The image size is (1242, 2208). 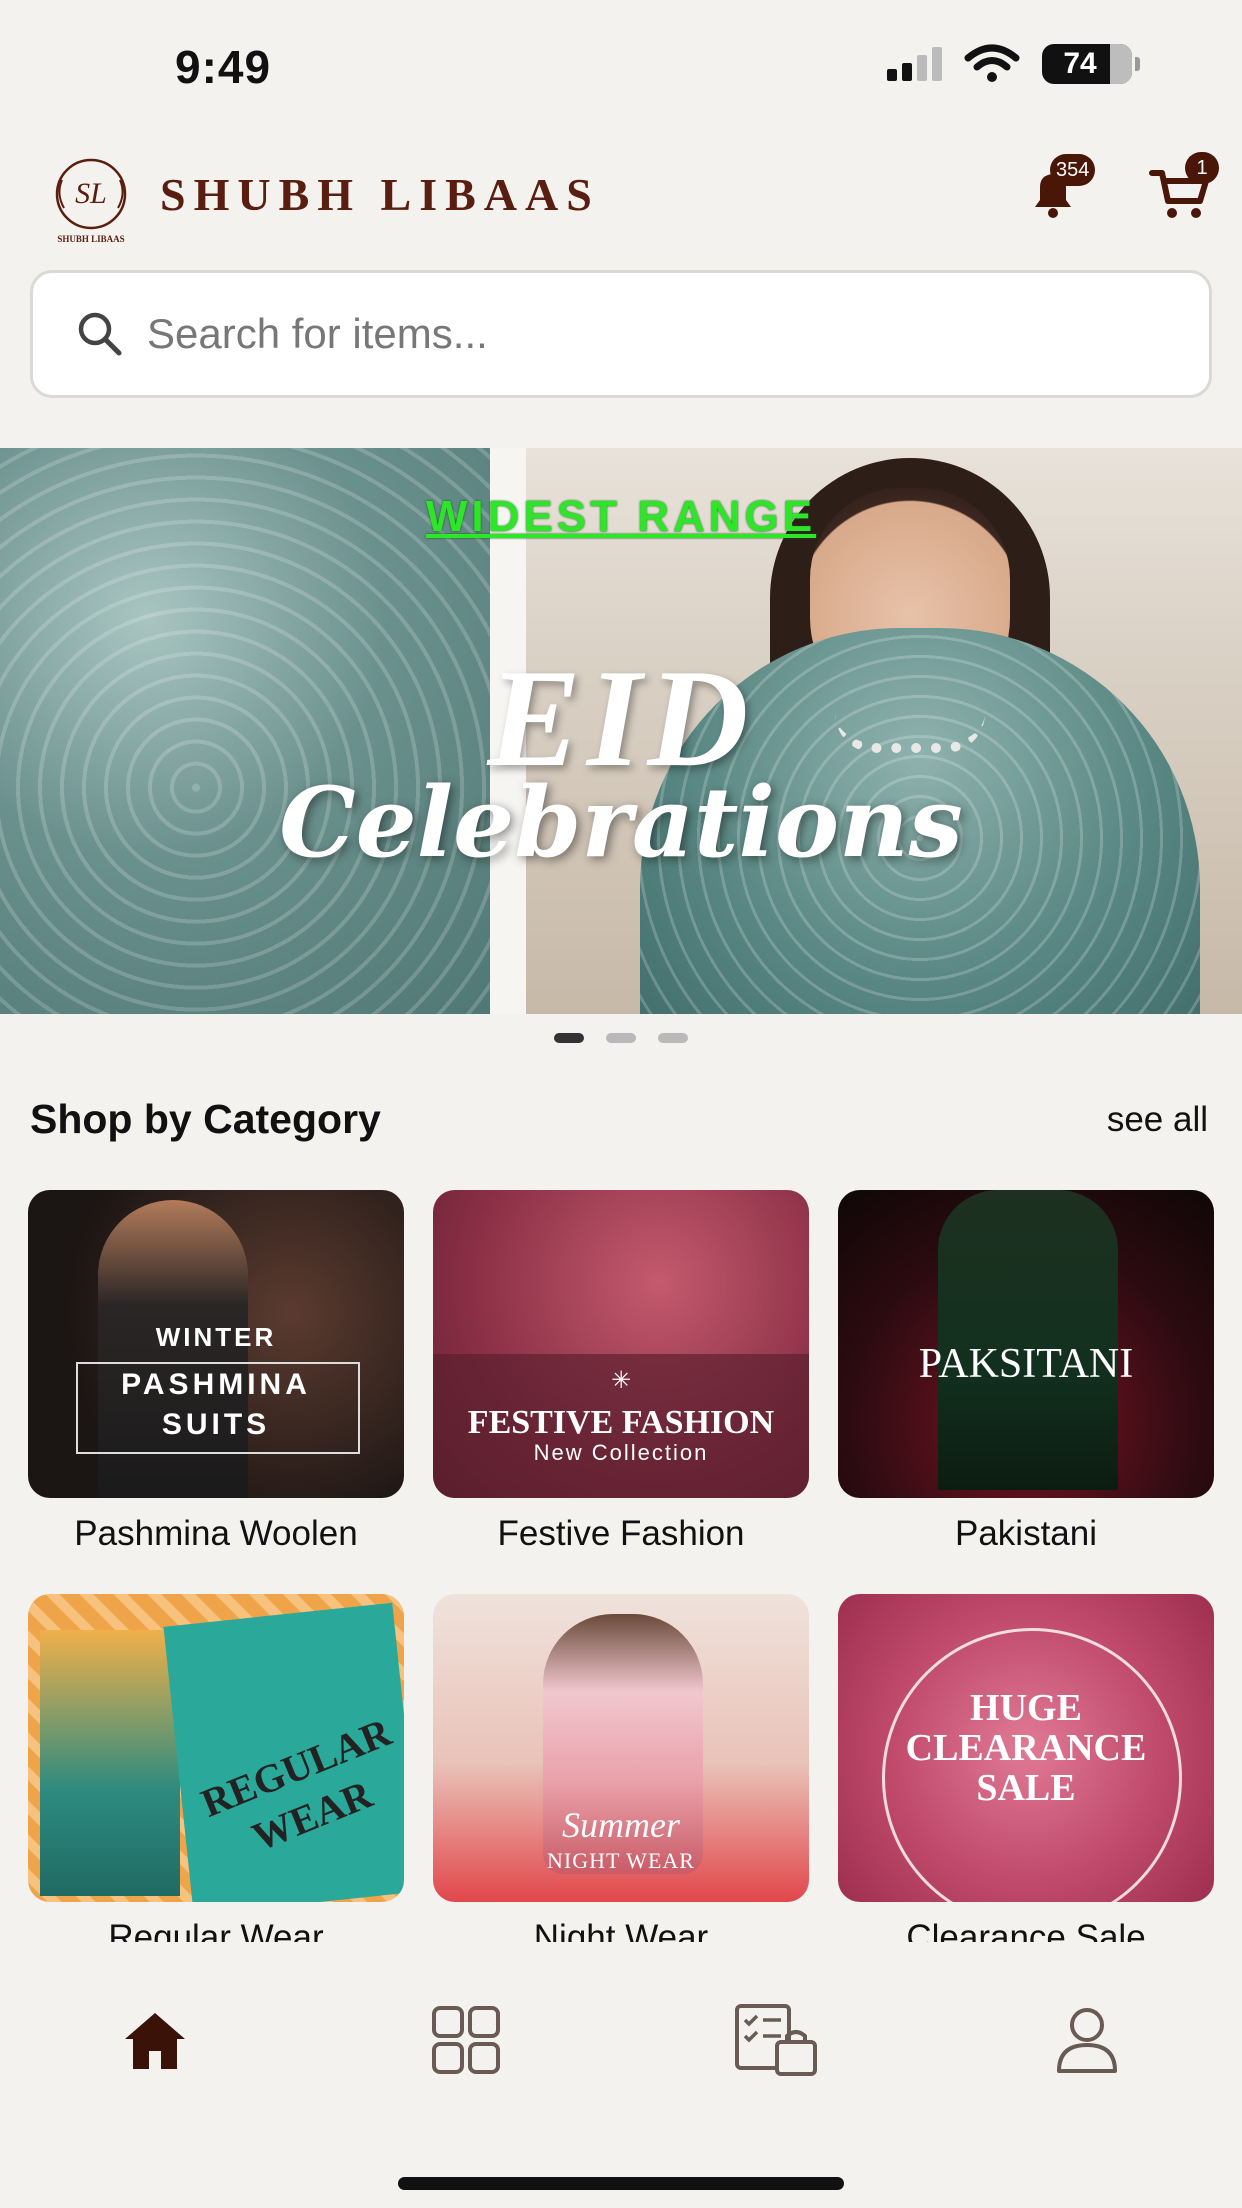 What do you see at coordinates (1026, 1344) in the screenshot?
I see `category-image: PAKSITANI` at bounding box center [1026, 1344].